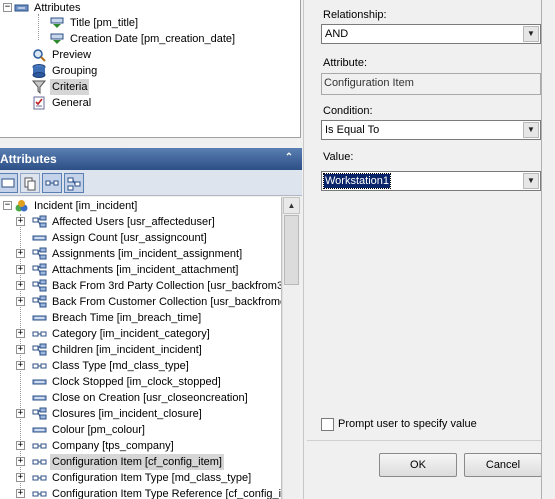 This screenshot has height=499, width=555. I want to click on tree-node-attributes: − Attributes, so click(108, 8).